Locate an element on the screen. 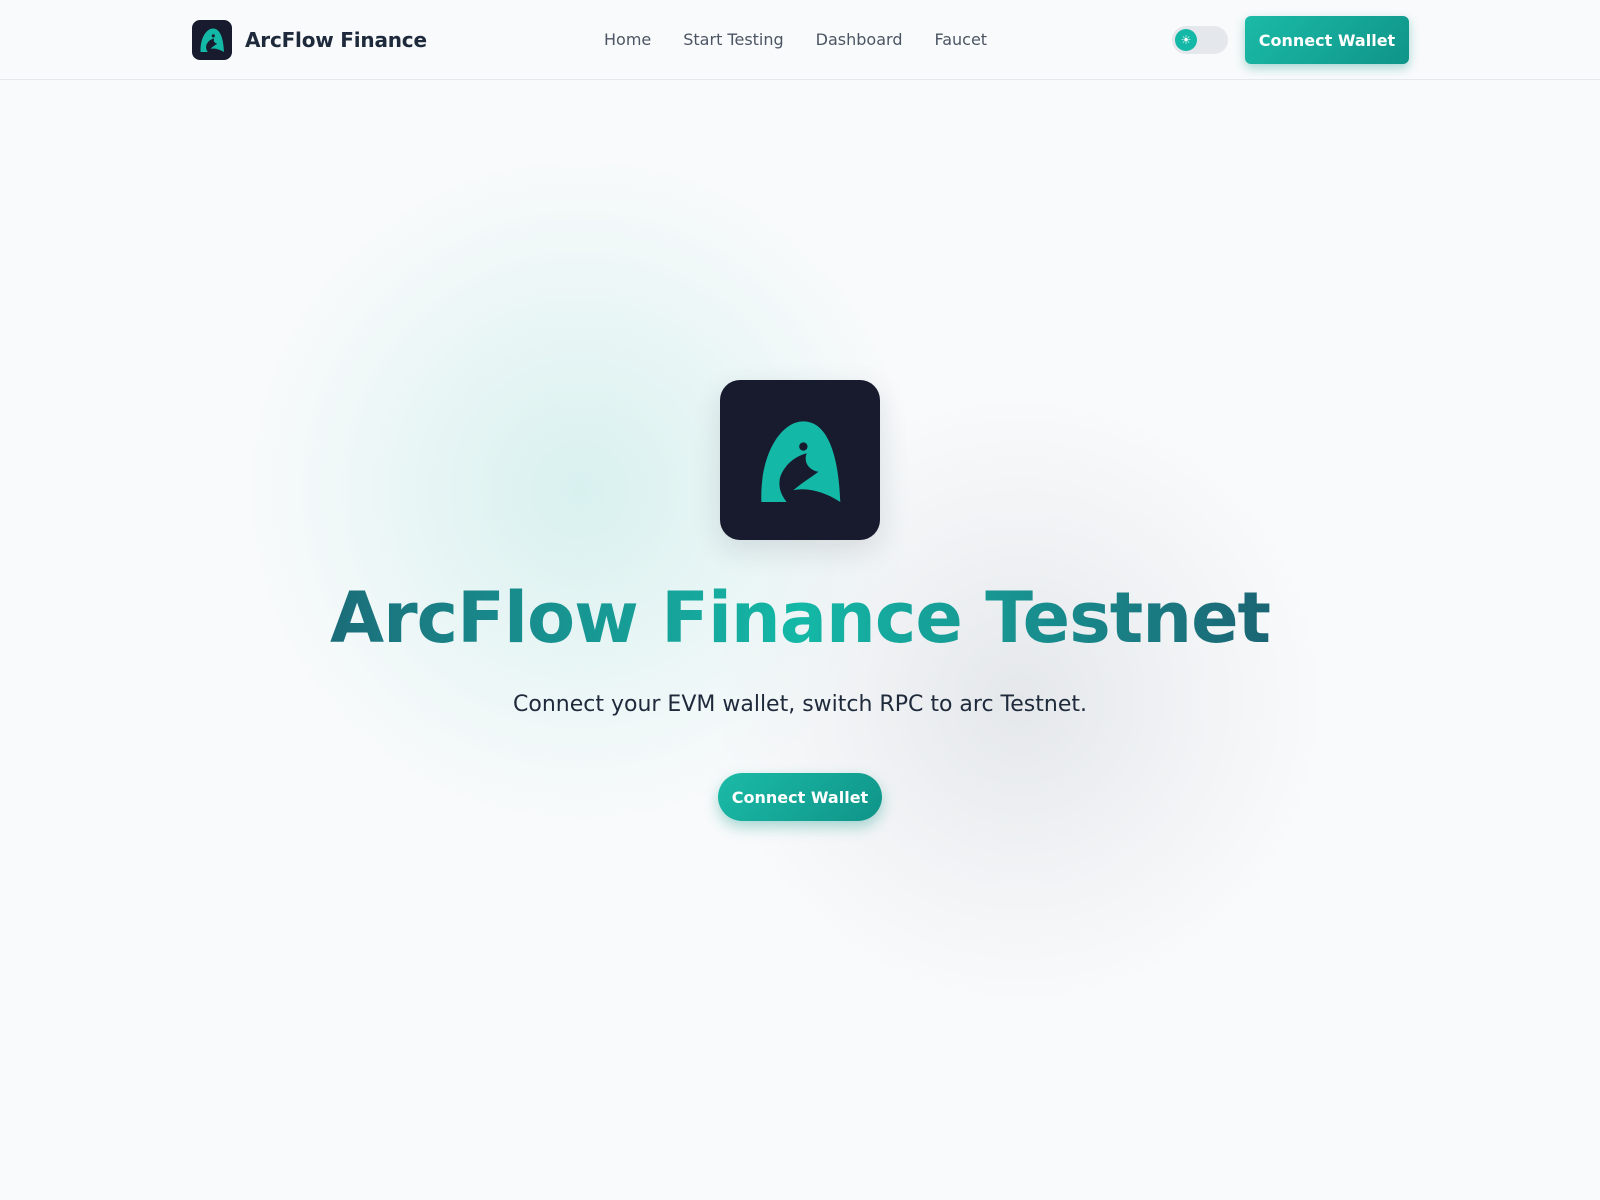 The height and width of the screenshot is (1200, 1600). hero-title: ArcFlow Finance Testnet is located at coordinates (800, 618).